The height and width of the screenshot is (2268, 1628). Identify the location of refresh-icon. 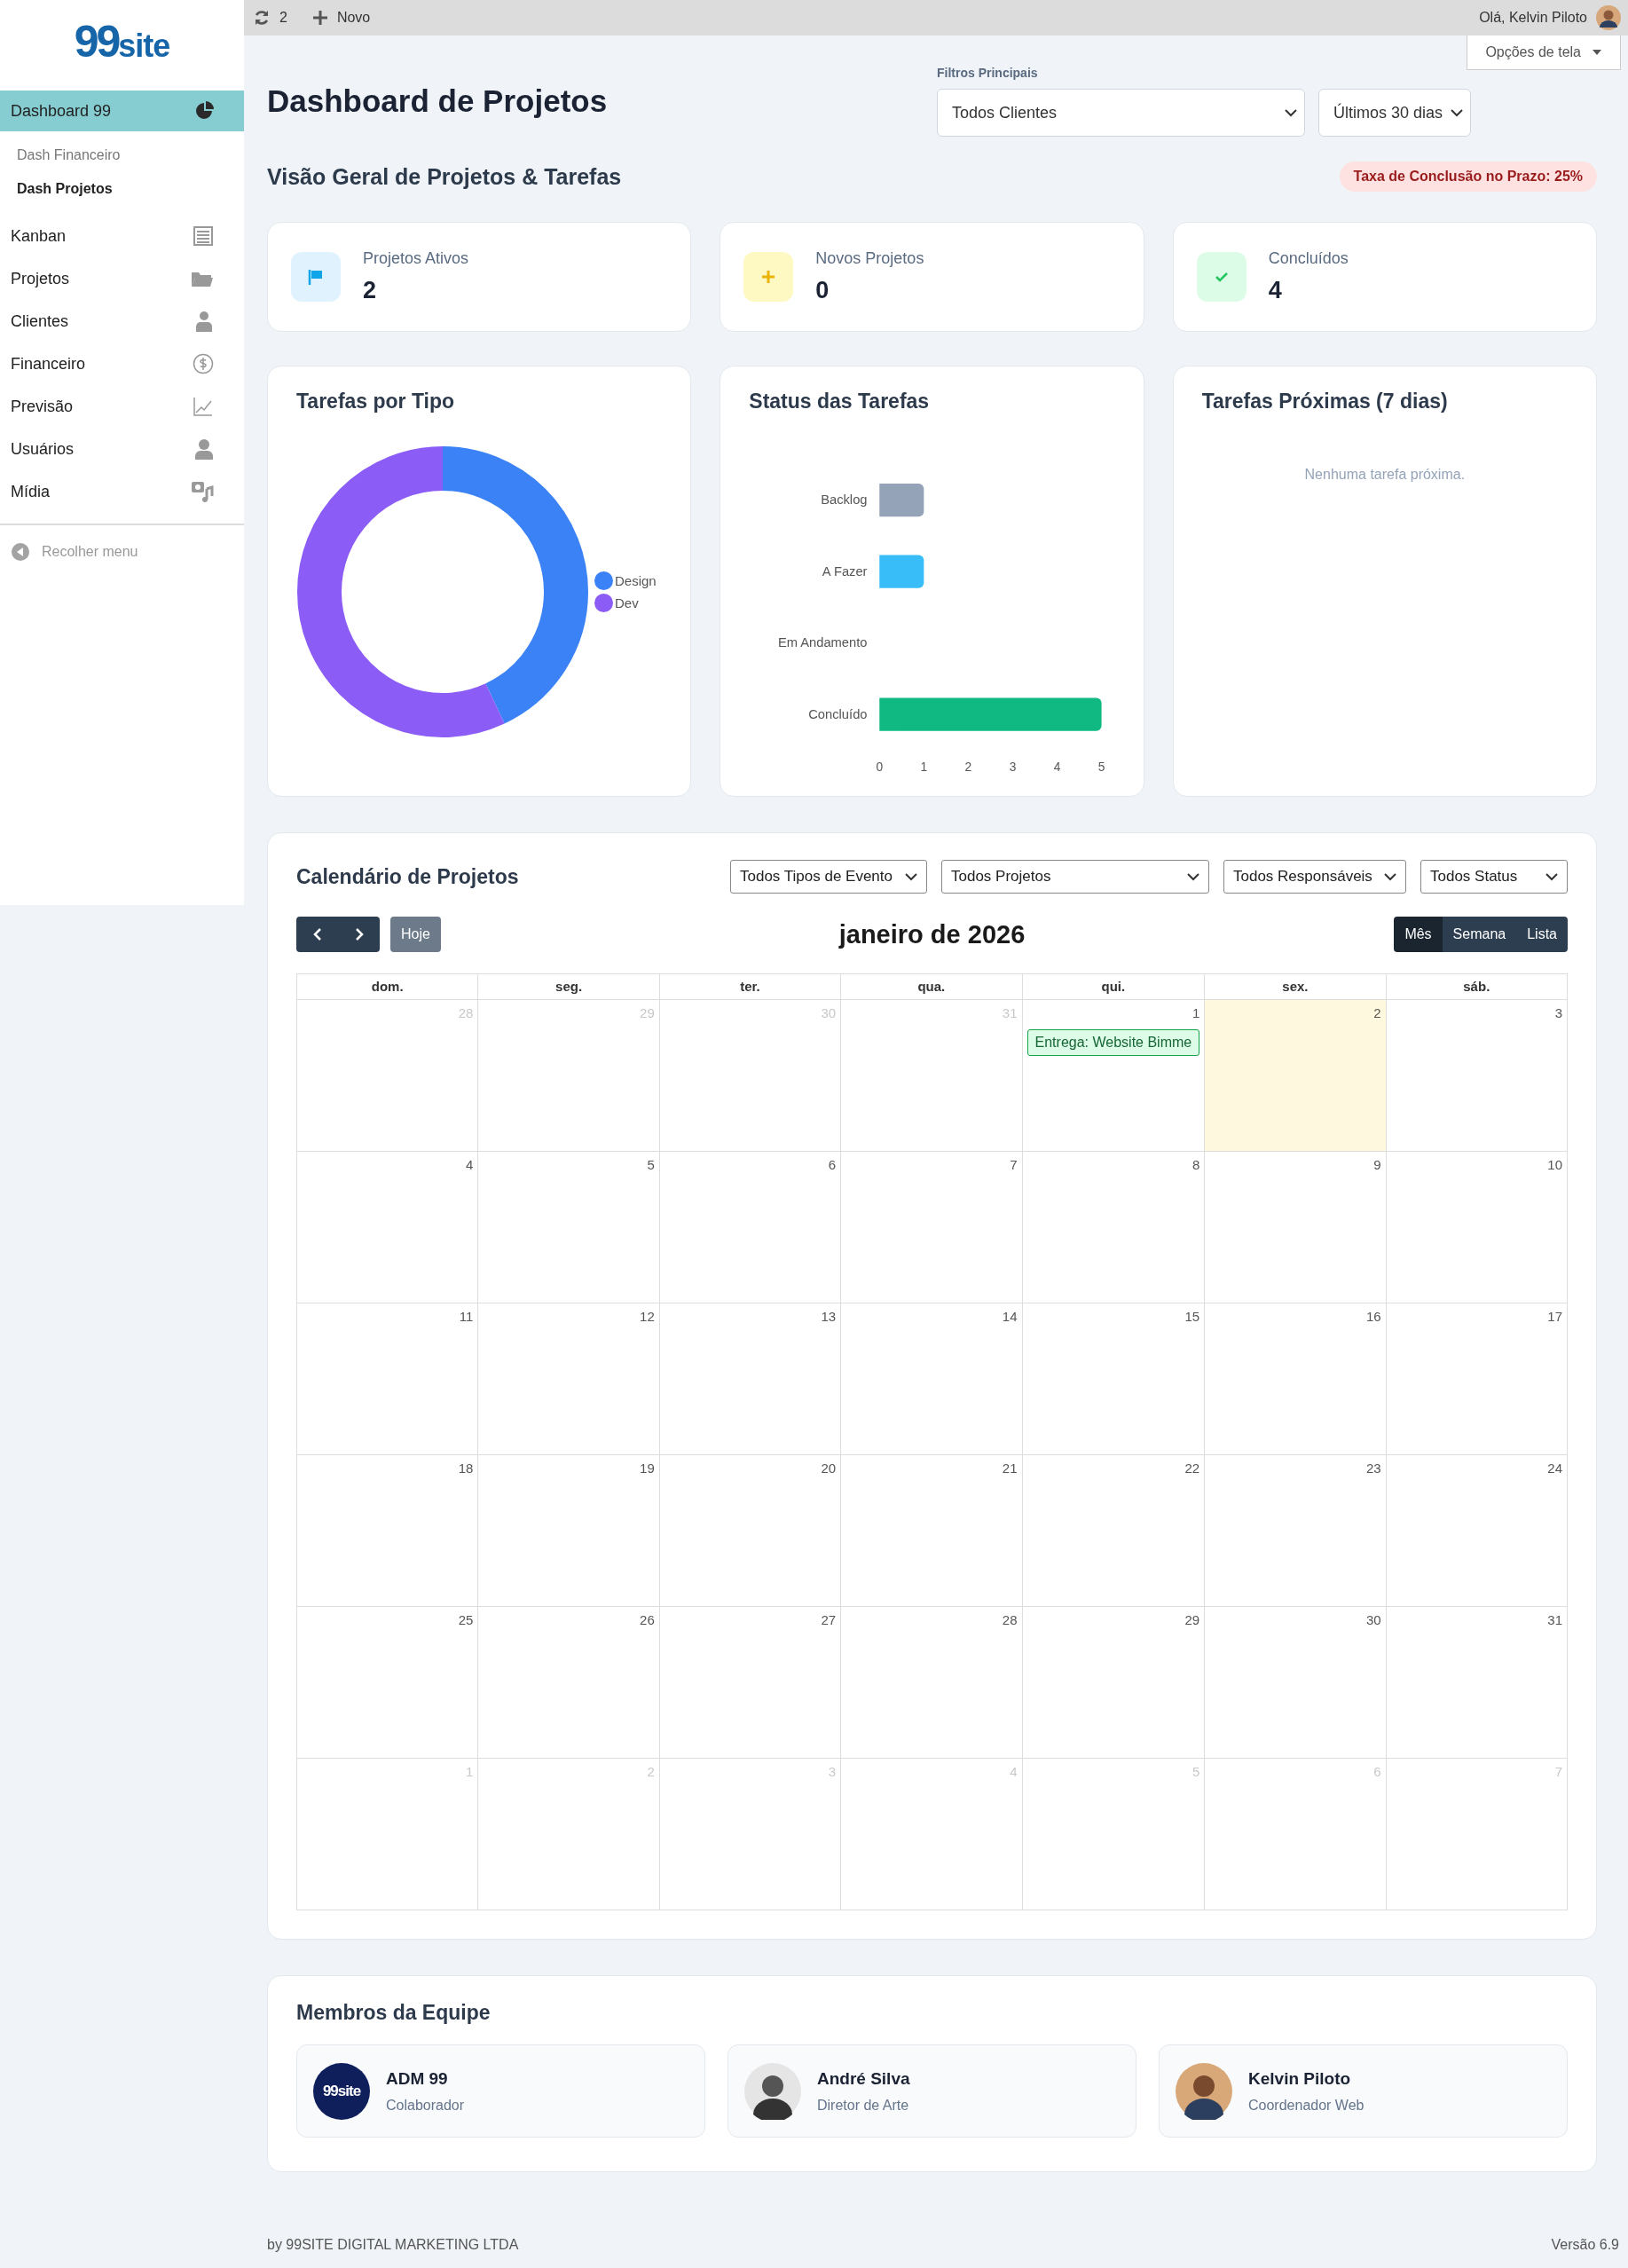
(262, 18).